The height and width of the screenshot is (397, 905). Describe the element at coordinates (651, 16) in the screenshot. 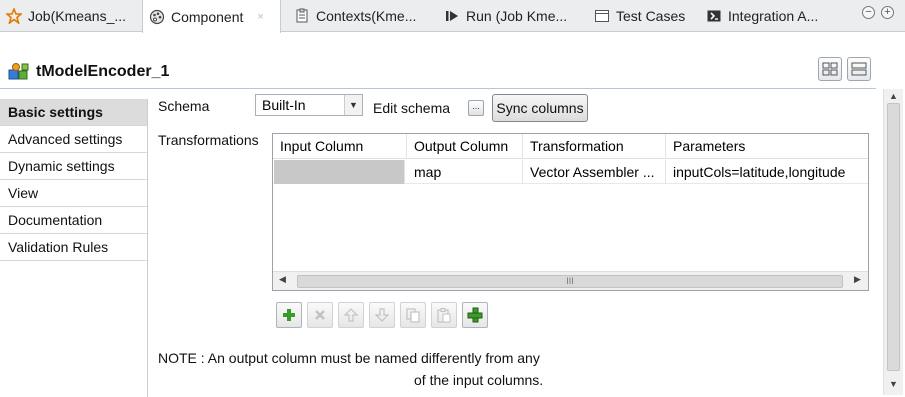

I see `tab-test-cases-label: Test Cases` at that location.